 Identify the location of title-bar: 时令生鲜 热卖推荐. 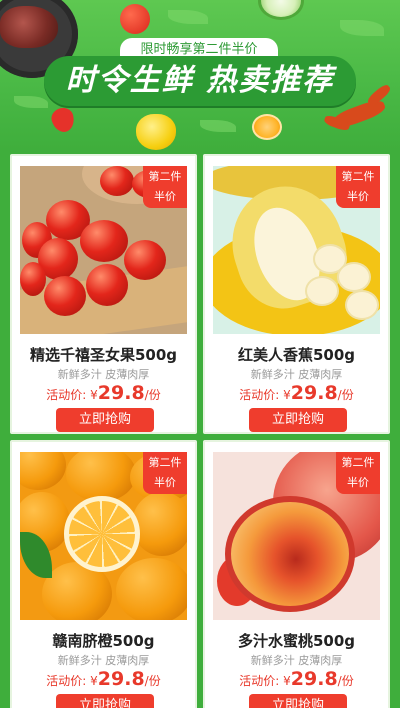
(200, 81).